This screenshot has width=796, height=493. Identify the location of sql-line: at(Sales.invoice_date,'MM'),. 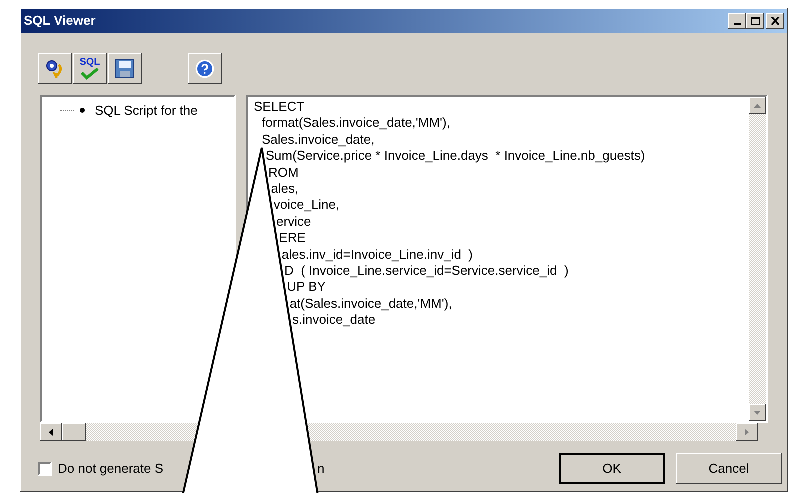
(371, 303).